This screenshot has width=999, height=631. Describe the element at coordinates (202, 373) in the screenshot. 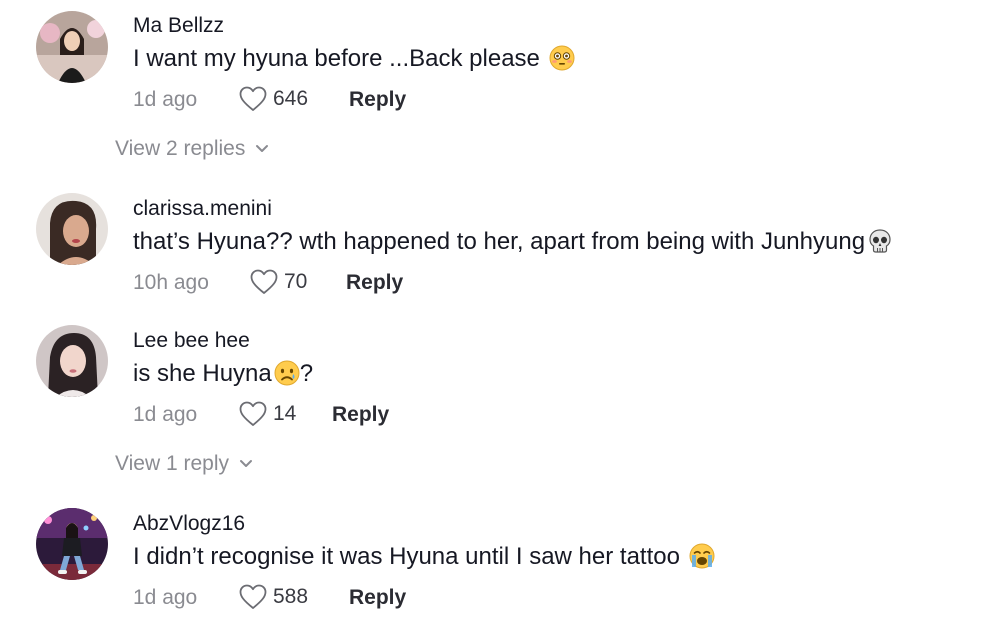

I see `comment-text-content: is she Huyna` at that location.